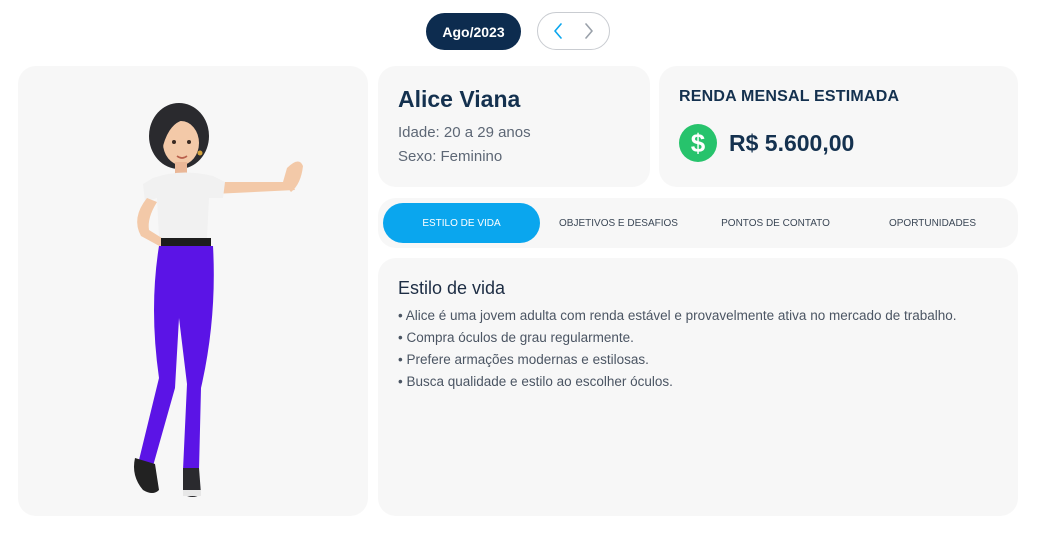 The height and width of the screenshot is (546, 1064). Describe the element at coordinates (589, 31) in the screenshot. I see `chevron-right-icon` at that location.